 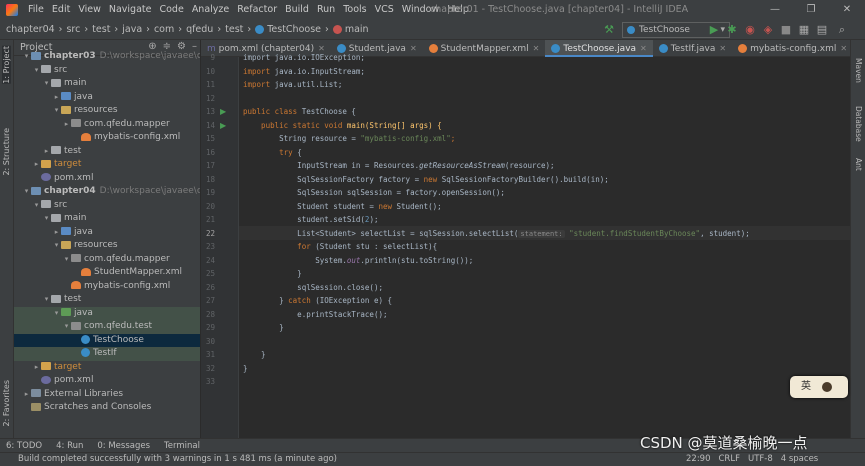 What do you see at coordinates (123, 446) in the screenshot?
I see `messages-tool-button: 0: Messages` at bounding box center [123, 446].